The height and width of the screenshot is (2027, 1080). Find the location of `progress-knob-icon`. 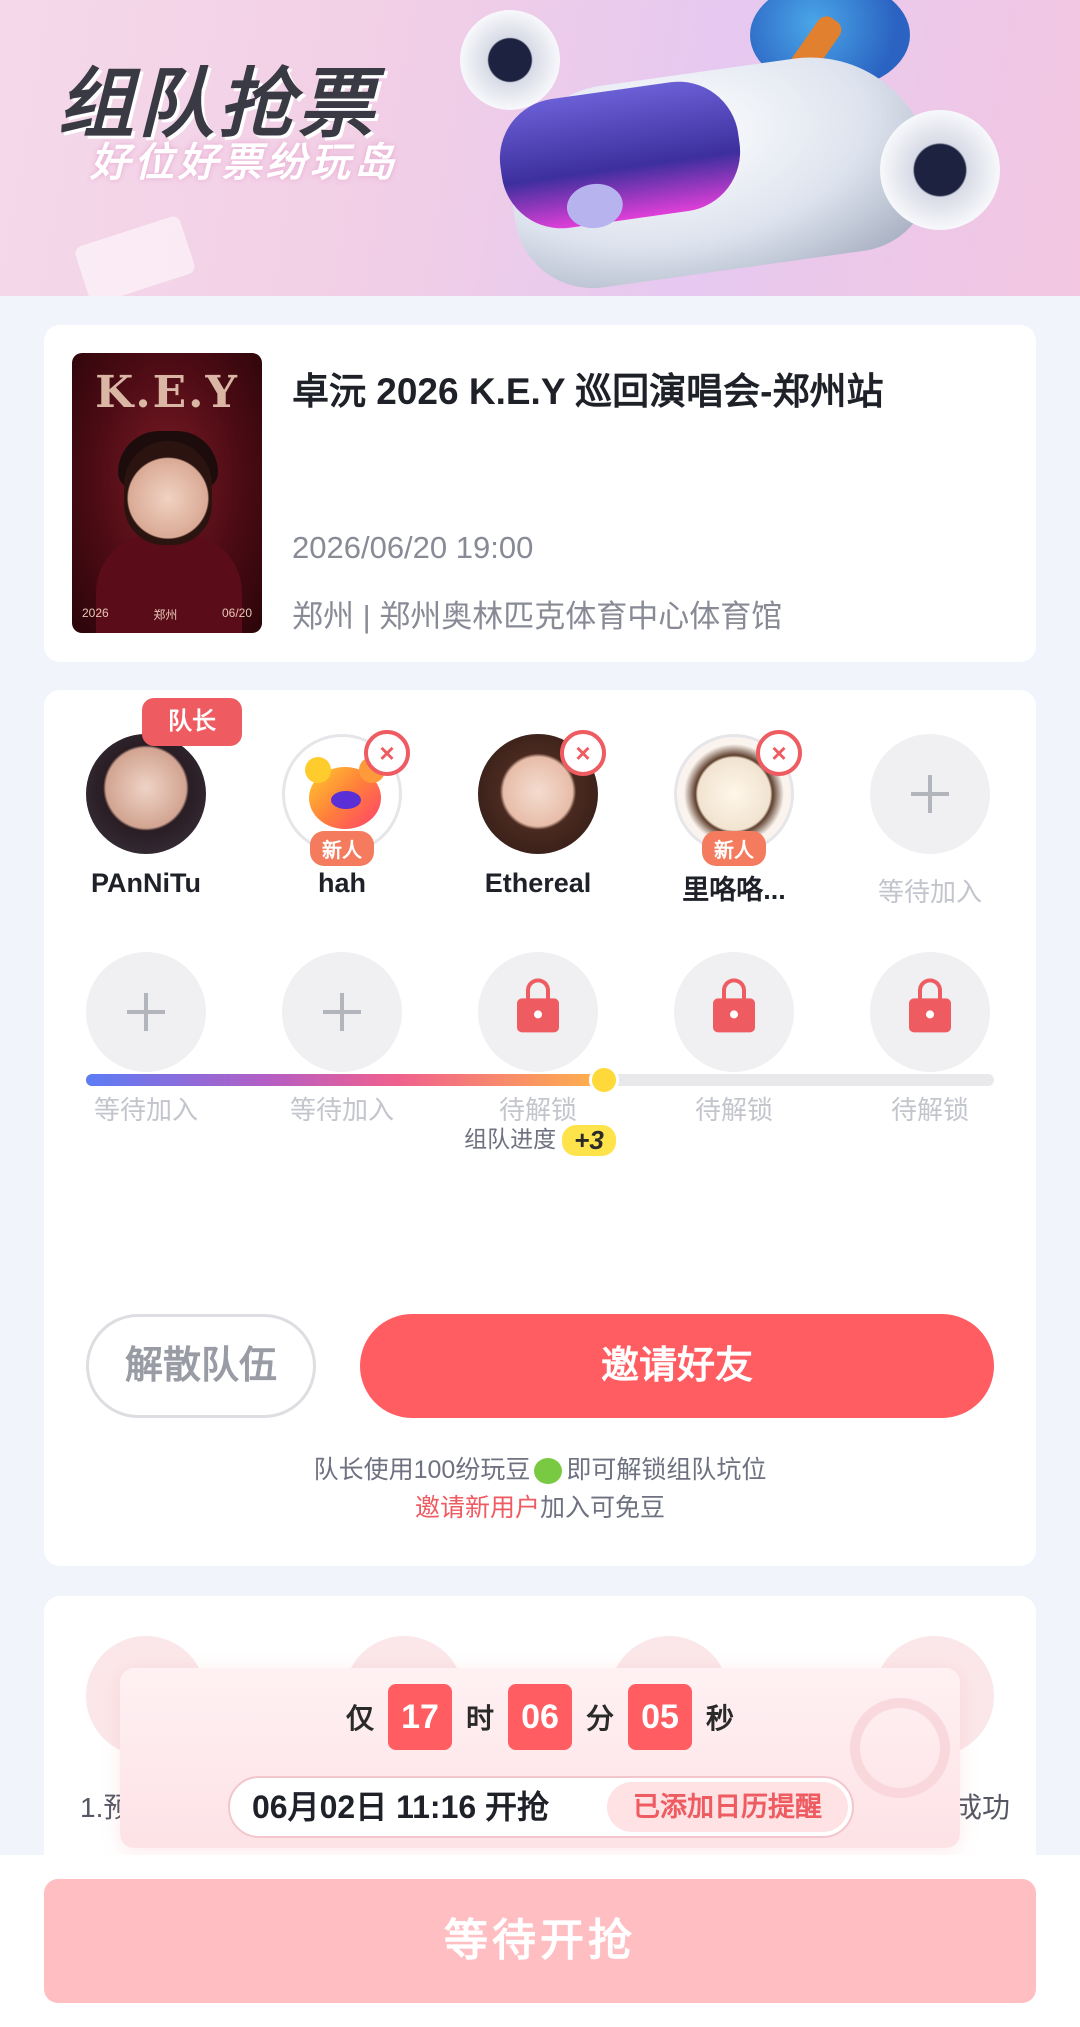

progress-knob-icon is located at coordinates (603, 1080).